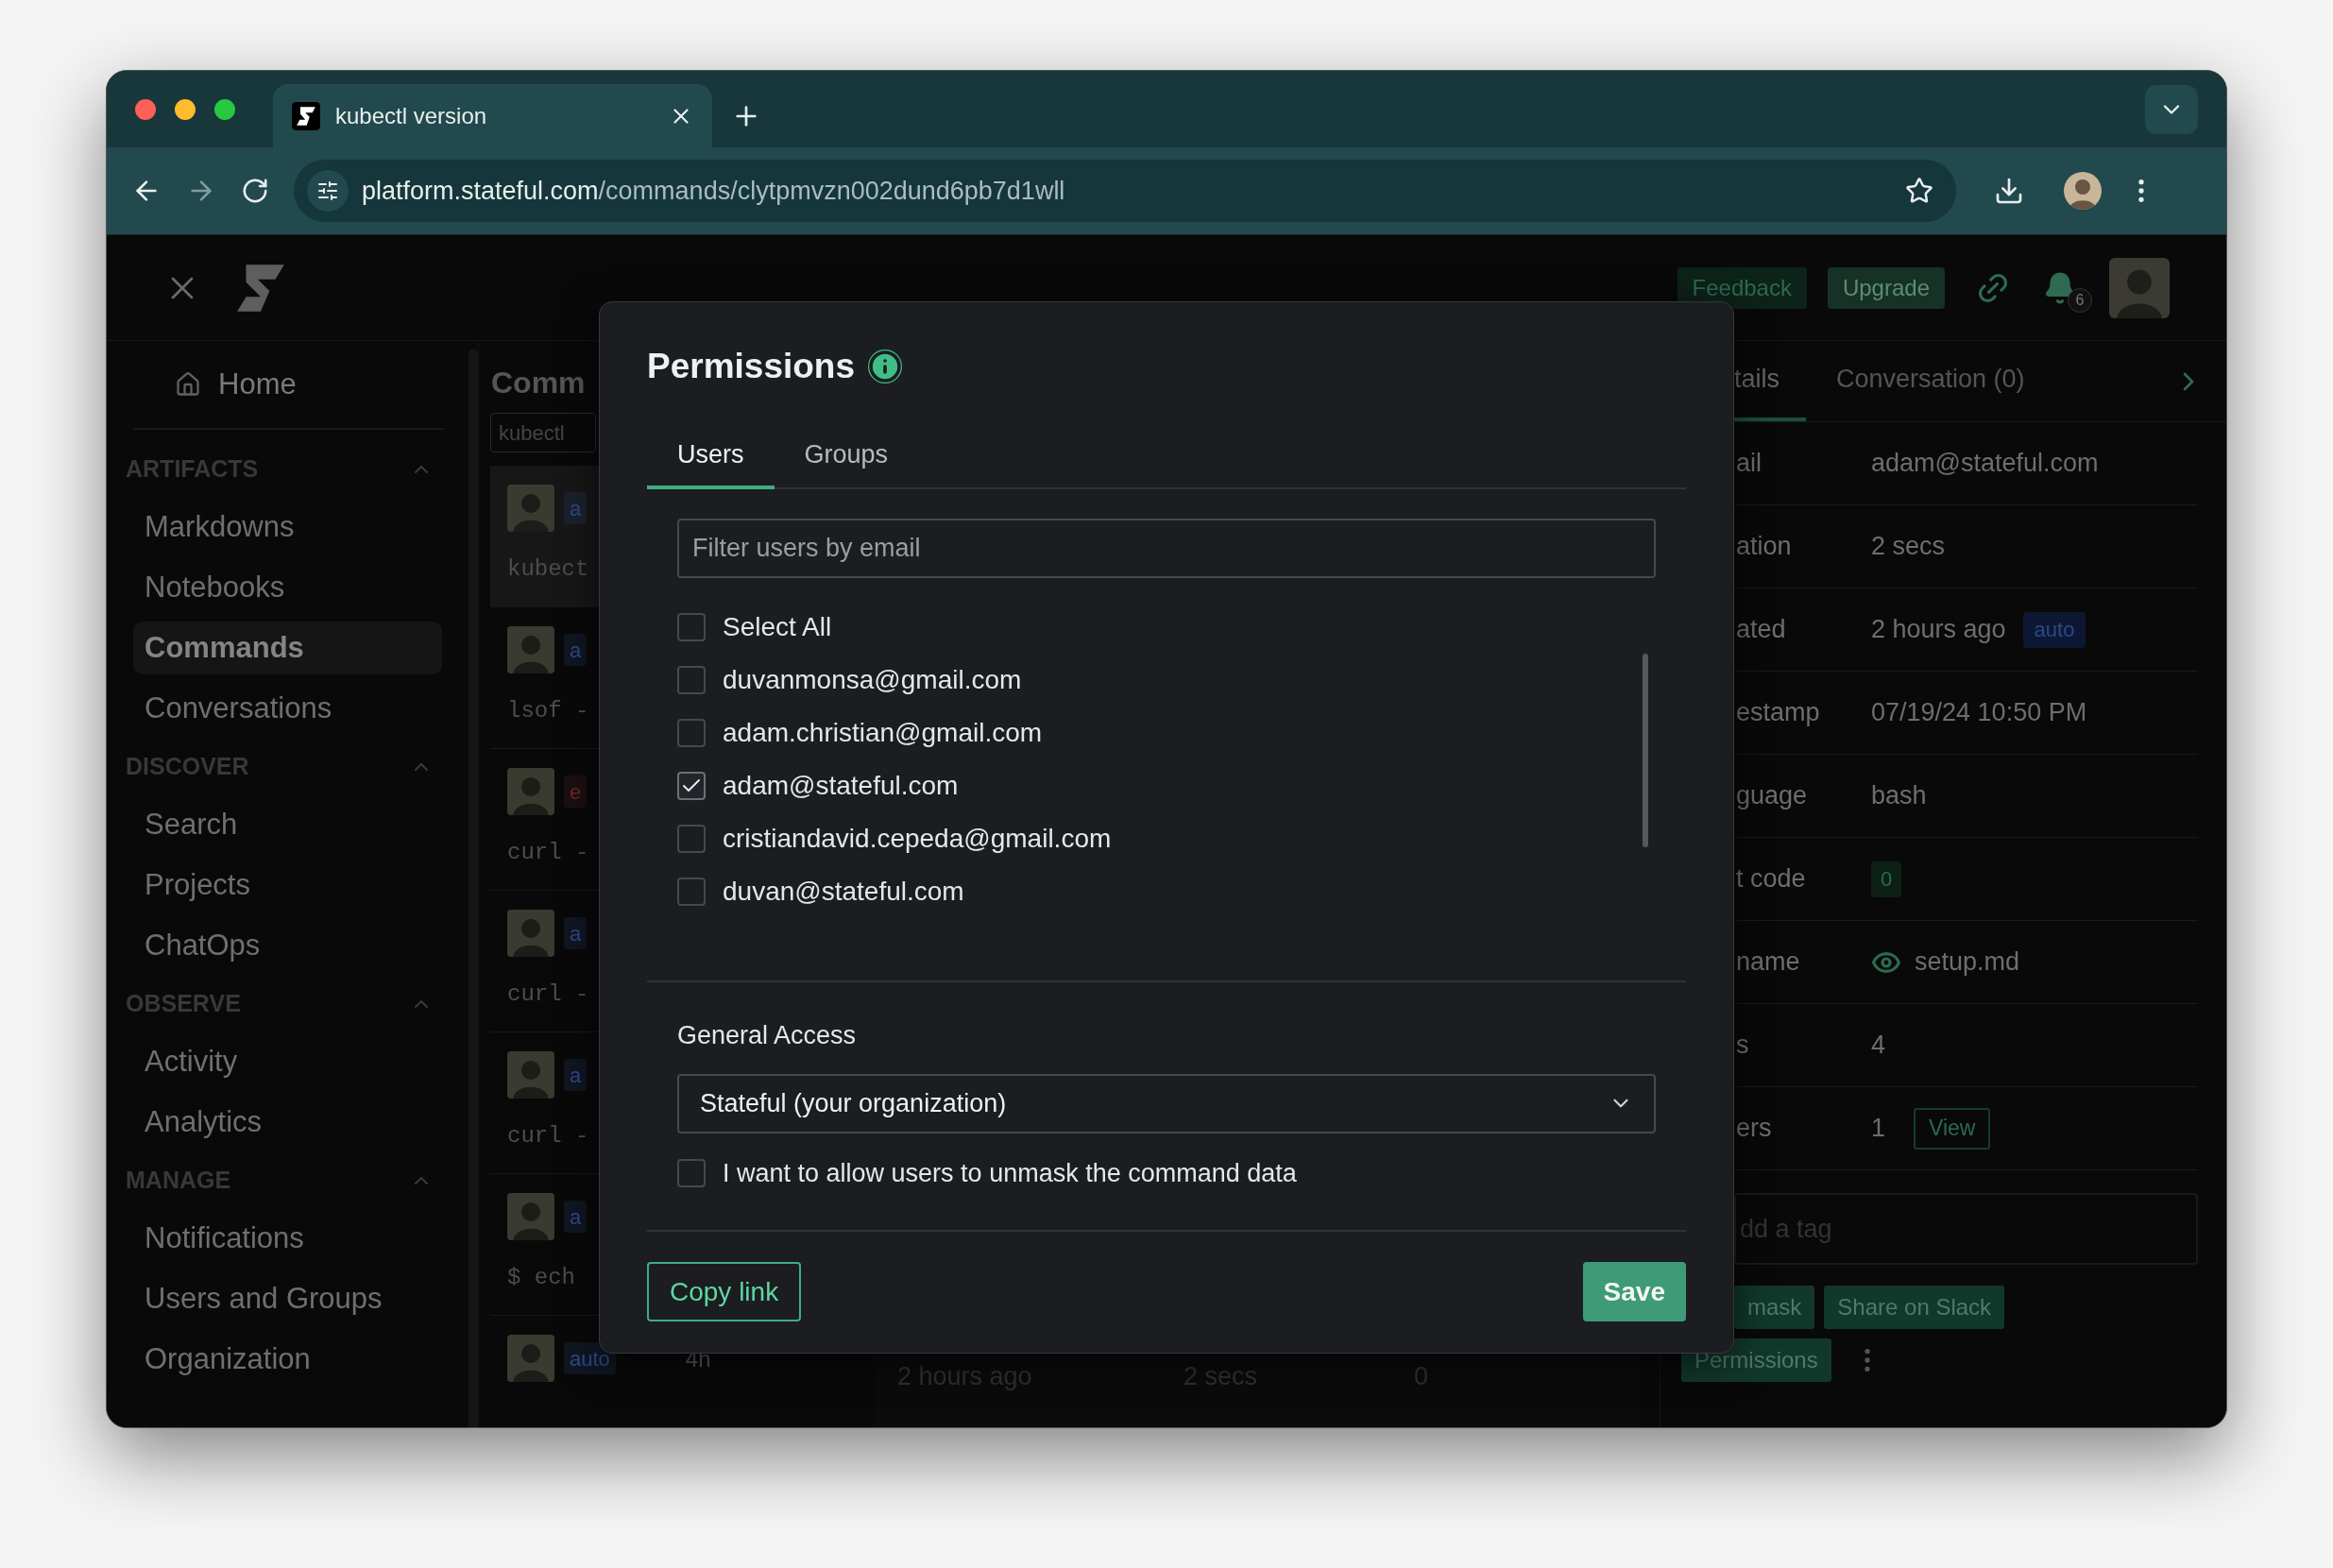 This screenshot has height=1568, width=2333. What do you see at coordinates (1762, 630) in the screenshot?
I see `field-label: ated` at bounding box center [1762, 630].